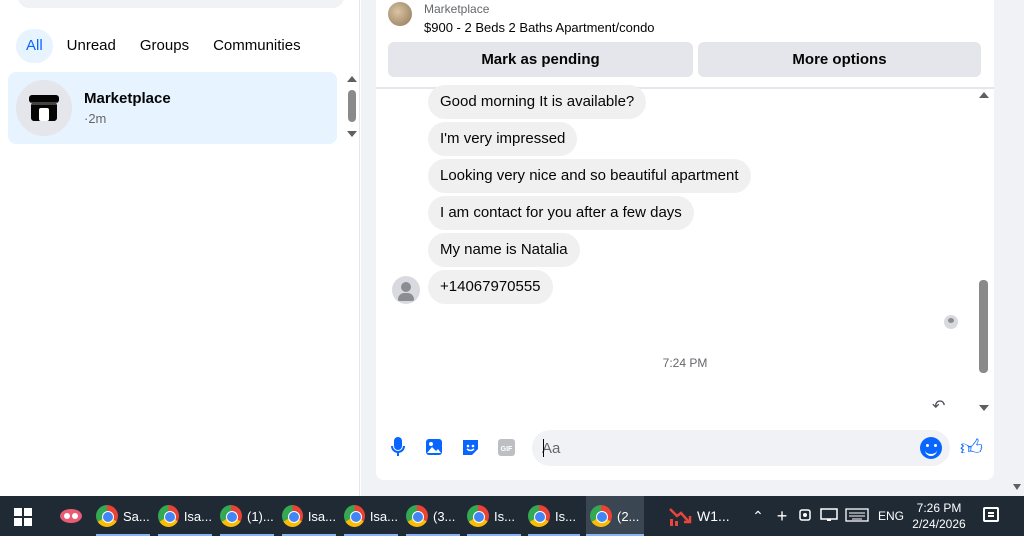  Describe the element at coordinates (503, 139) in the screenshot. I see `message-bubble: I'm very impressed` at that location.